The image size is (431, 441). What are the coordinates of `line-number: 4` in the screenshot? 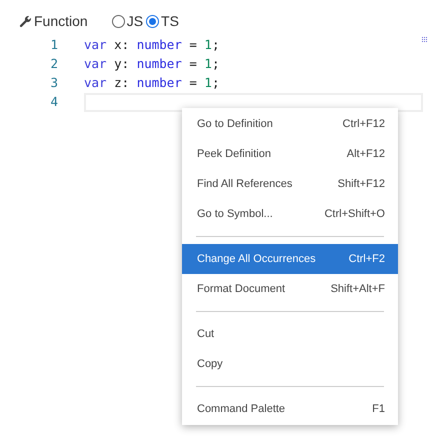 It's located at (53, 102).